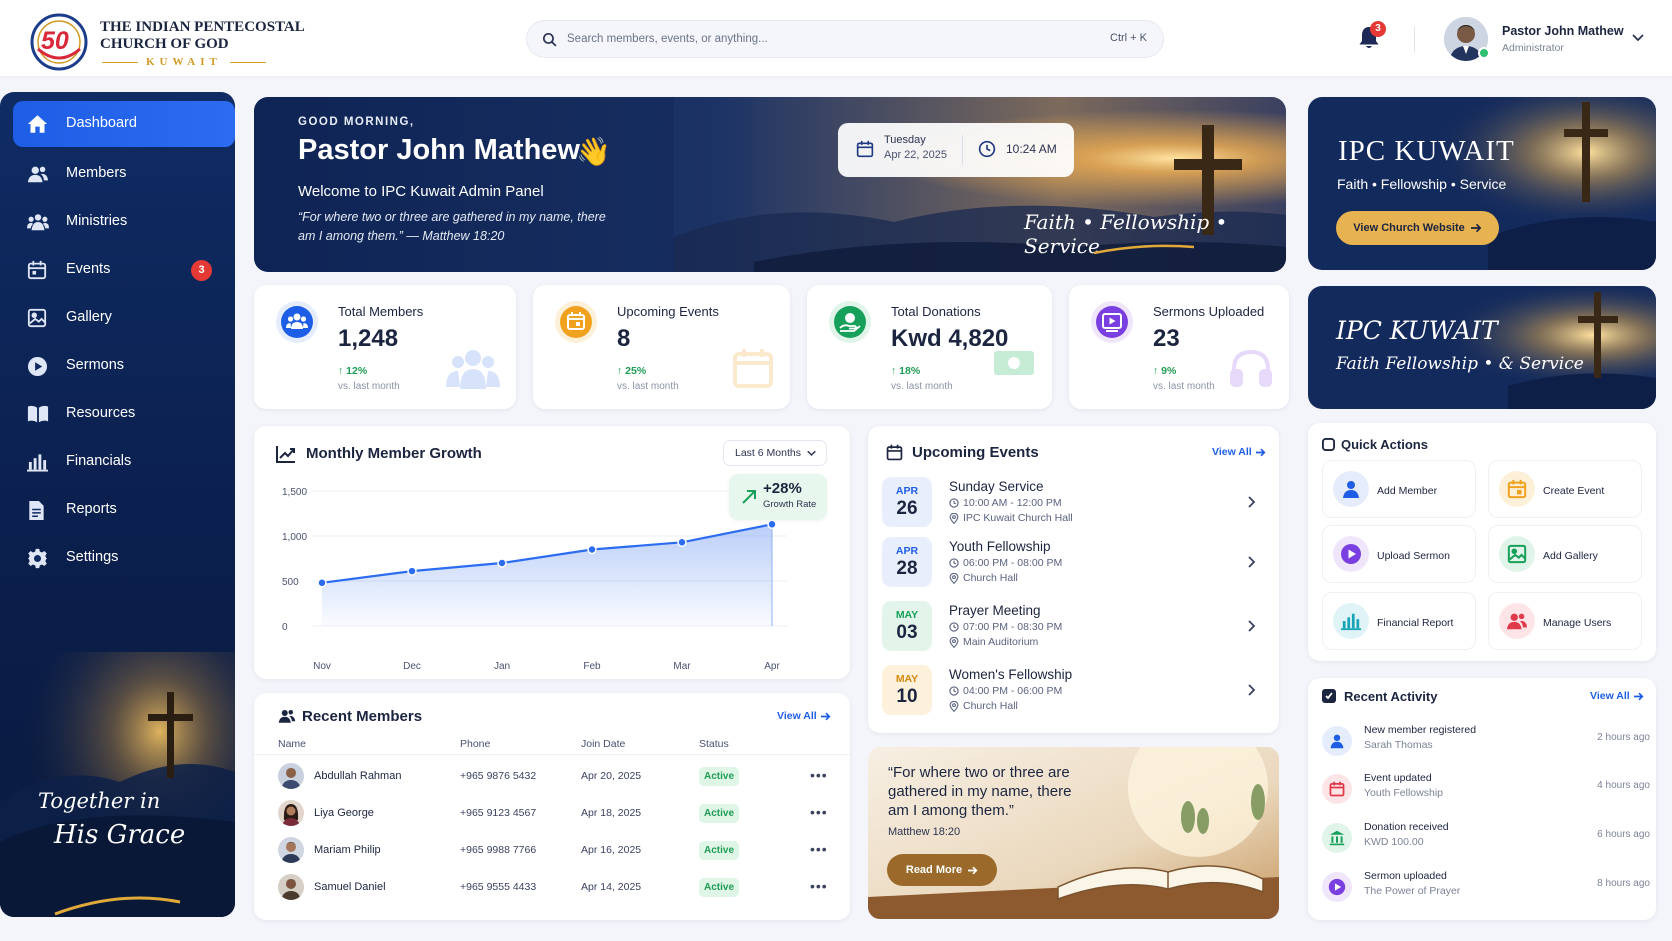 The height and width of the screenshot is (941, 1672). Describe the element at coordinates (1391, 696) in the screenshot. I see `recent-activity-title: Recent Activity` at that location.